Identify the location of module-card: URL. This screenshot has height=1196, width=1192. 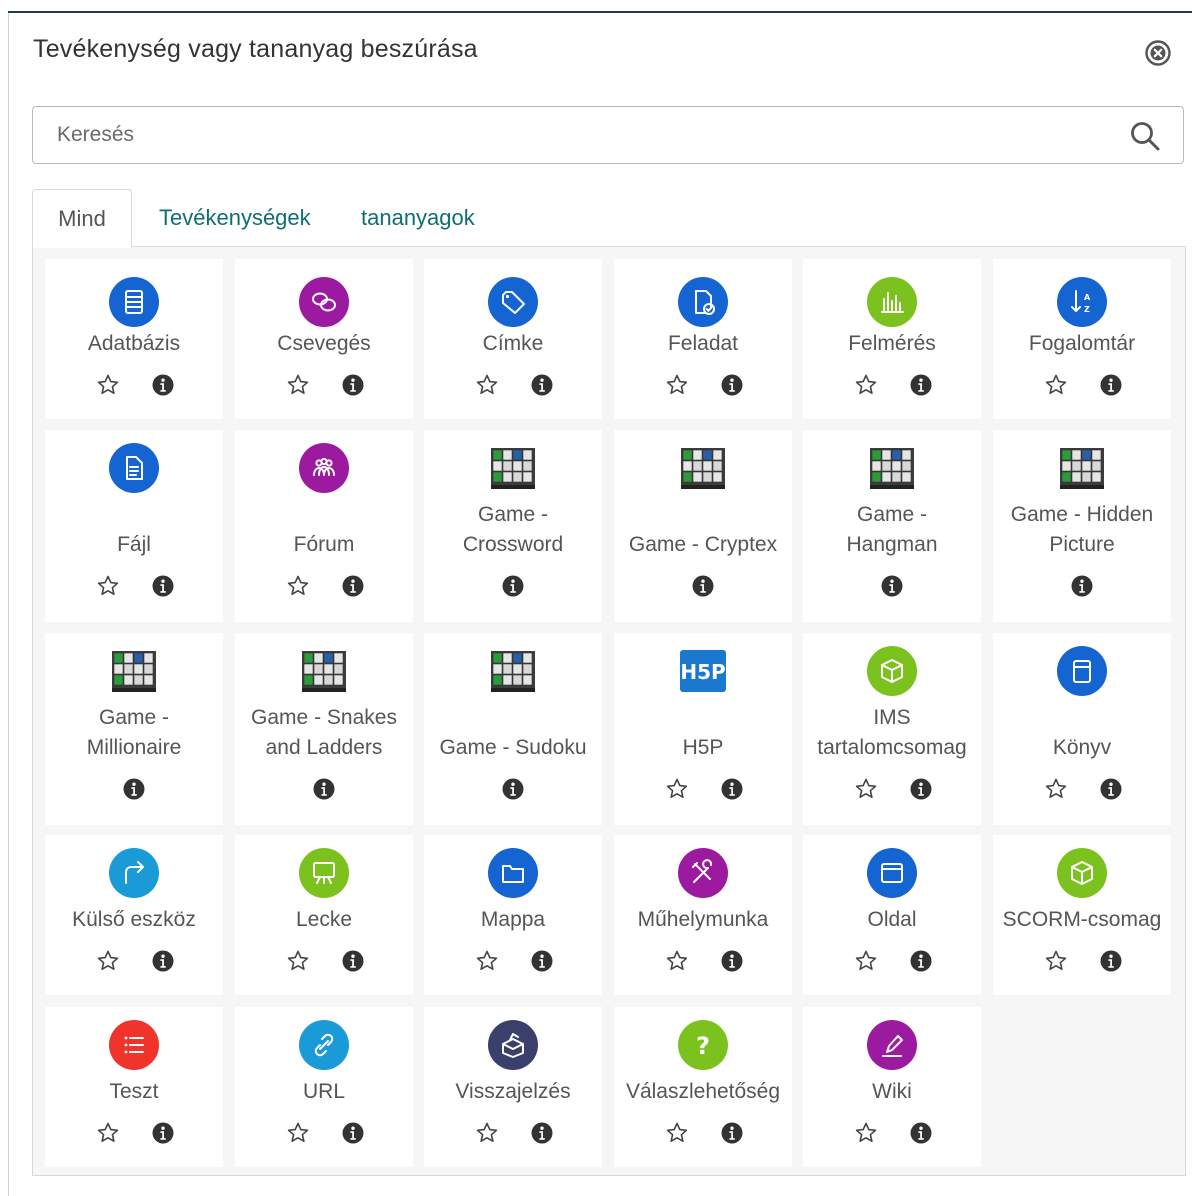
(324, 1087).